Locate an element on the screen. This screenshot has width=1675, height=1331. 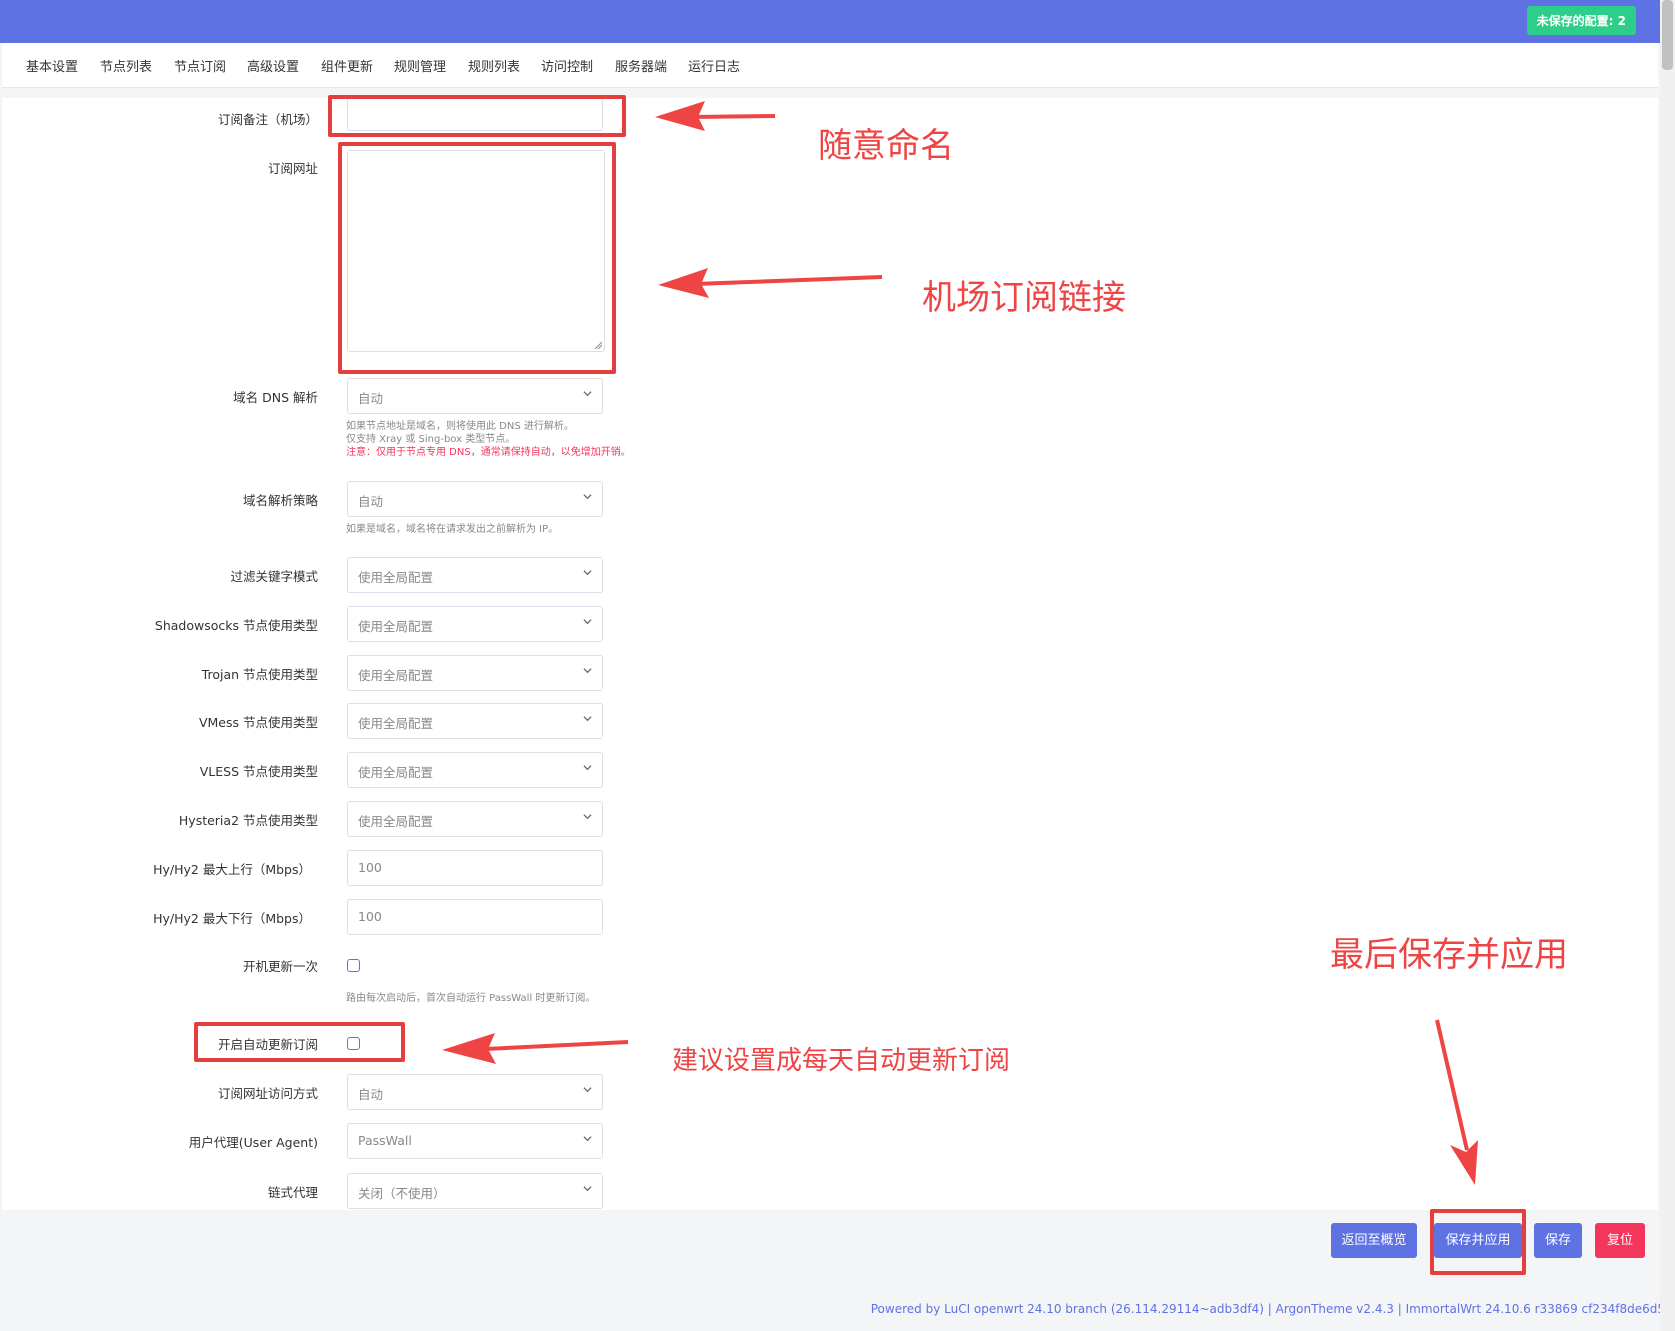
annotation-auto-update: 建议设置成每天自动更新订阅 is located at coordinates (841, 1061).